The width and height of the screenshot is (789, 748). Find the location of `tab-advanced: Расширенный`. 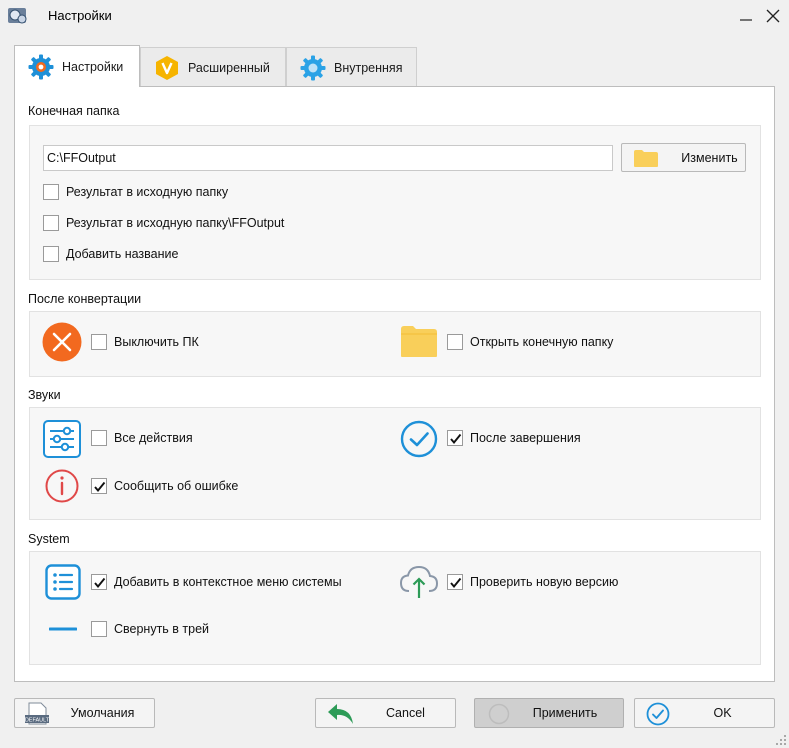

tab-advanced: Расширенный is located at coordinates (213, 67).